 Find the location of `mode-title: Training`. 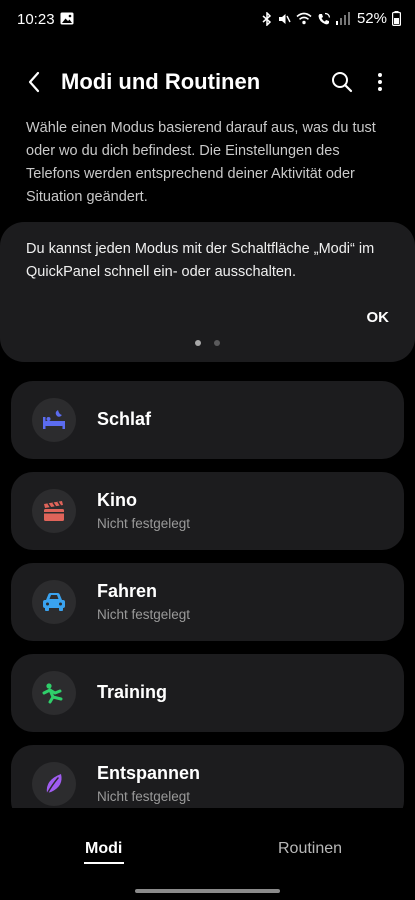

mode-title: Training is located at coordinates (132, 692).